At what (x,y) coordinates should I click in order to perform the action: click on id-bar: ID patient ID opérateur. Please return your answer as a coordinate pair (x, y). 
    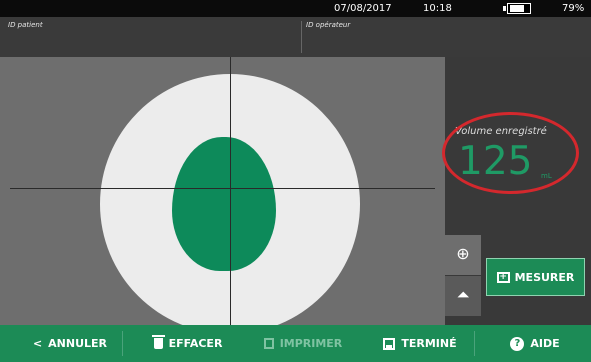
    Looking at the image, I should click on (295, 37).